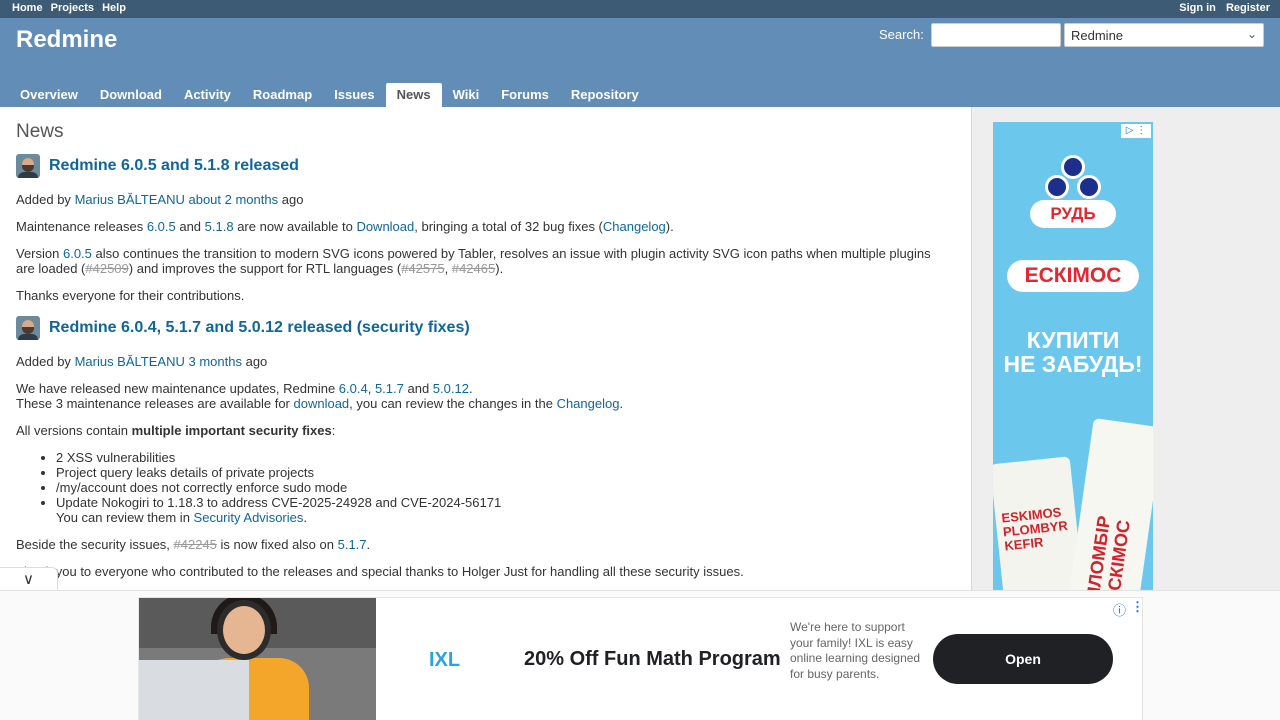  What do you see at coordinates (901, 34) in the screenshot?
I see `search-label: Search:` at bounding box center [901, 34].